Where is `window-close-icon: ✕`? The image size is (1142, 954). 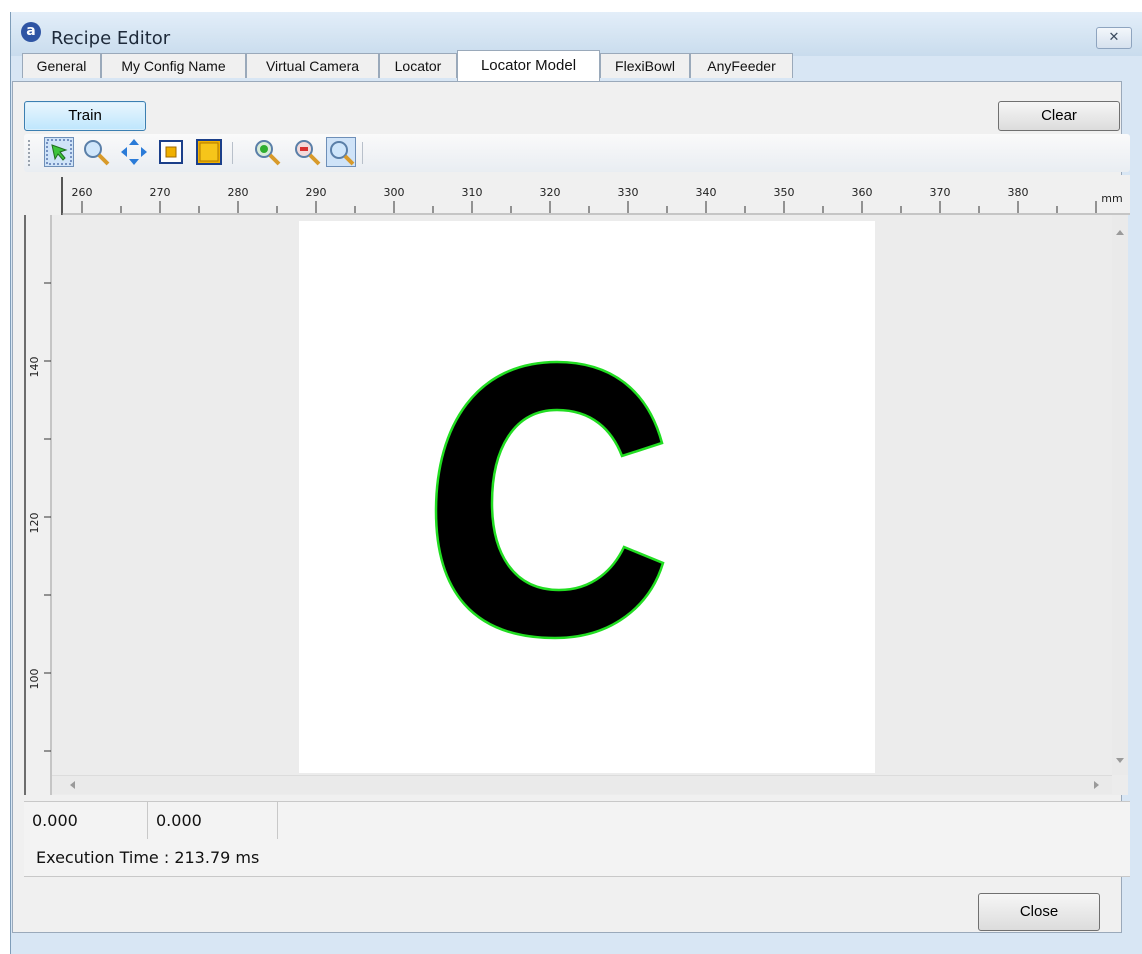 window-close-icon: ✕ is located at coordinates (1114, 38).